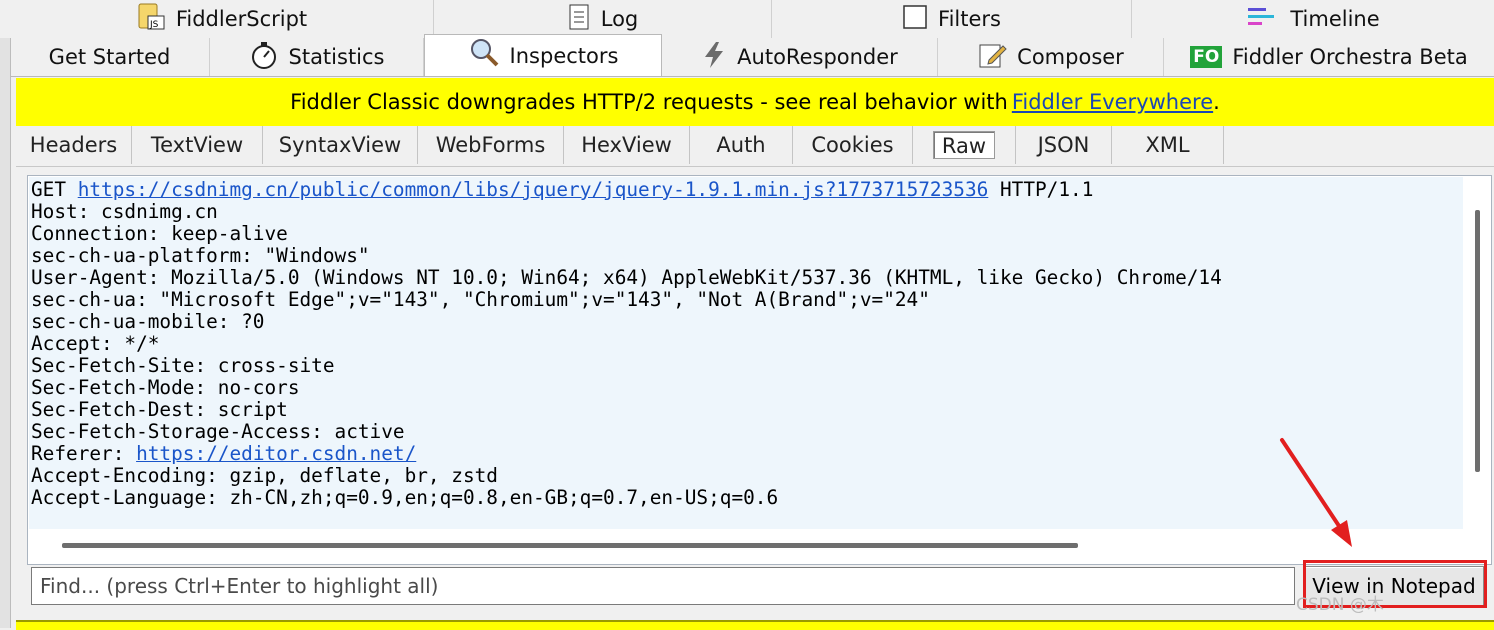 This screenshot has height=630, width=1494. What do you see at coordinates (484, 55) in the screenshot?
I see `magnifier-icon` at bounding box center [484, 55].